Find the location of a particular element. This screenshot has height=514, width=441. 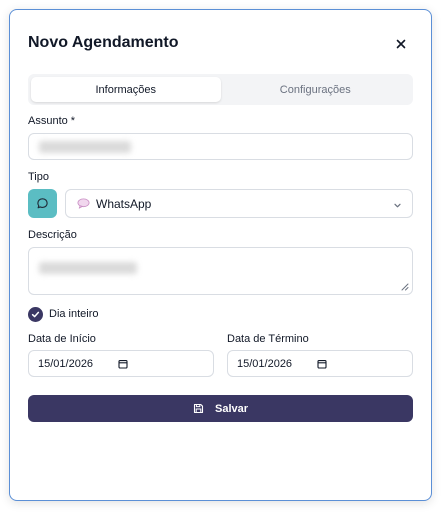

start-date-input: 15/01/2026 is located at coordinates (121, 363).